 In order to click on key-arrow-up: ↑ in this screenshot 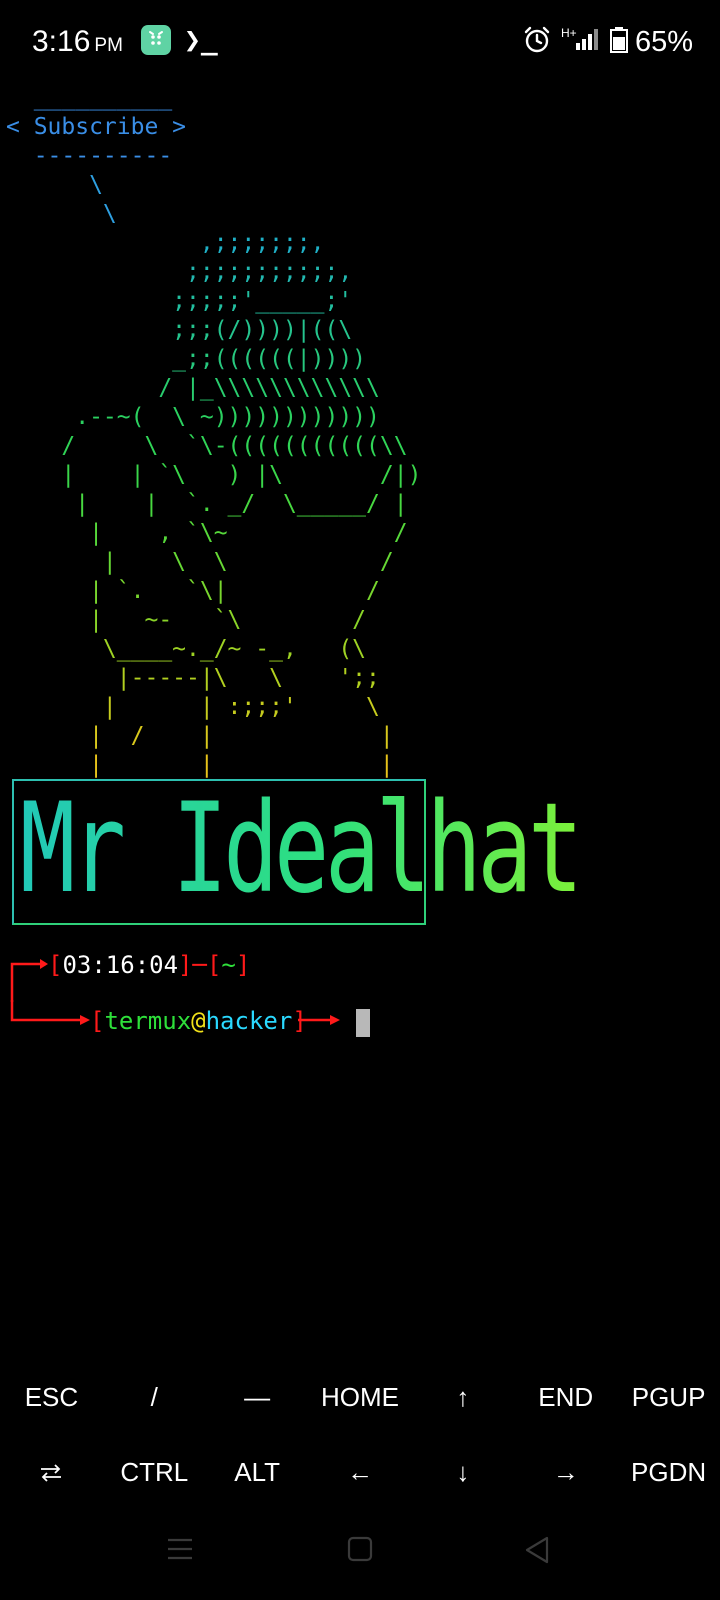, I will do `click(462, 1397)`.